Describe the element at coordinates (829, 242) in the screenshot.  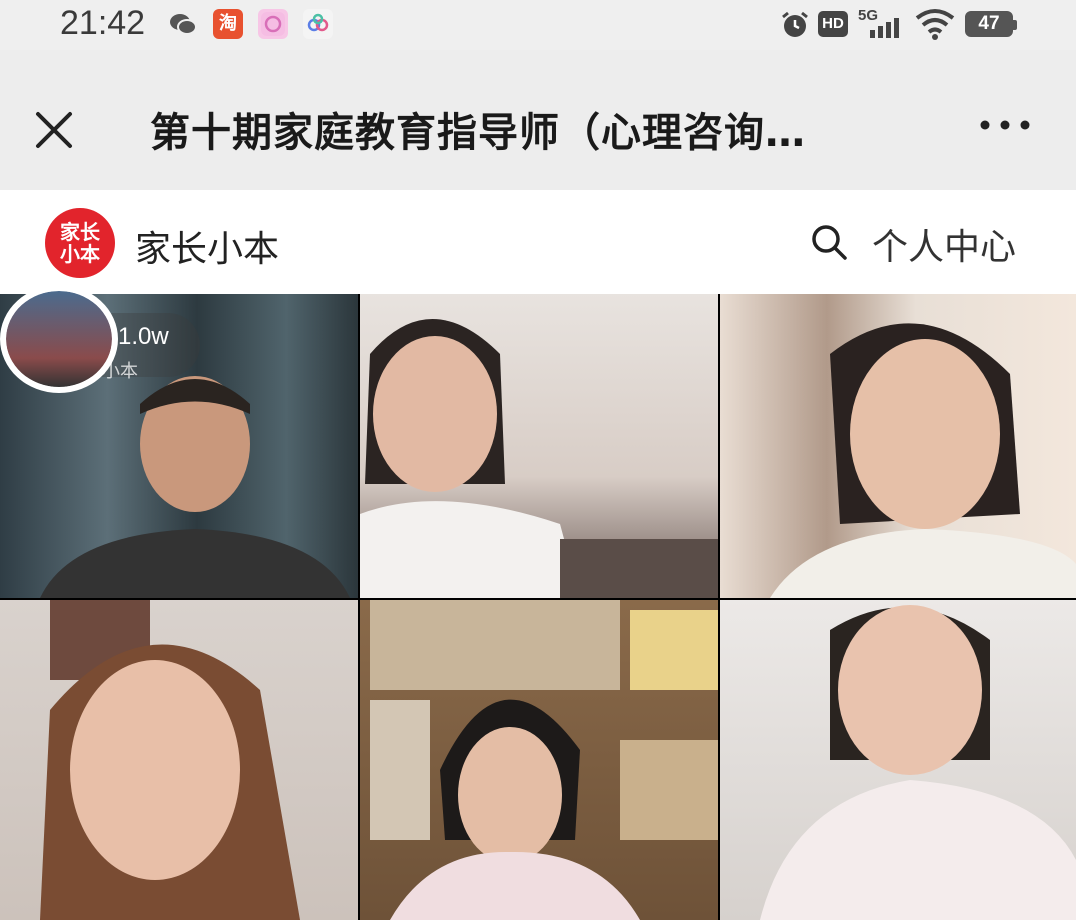
I see `search-icon` at that location.